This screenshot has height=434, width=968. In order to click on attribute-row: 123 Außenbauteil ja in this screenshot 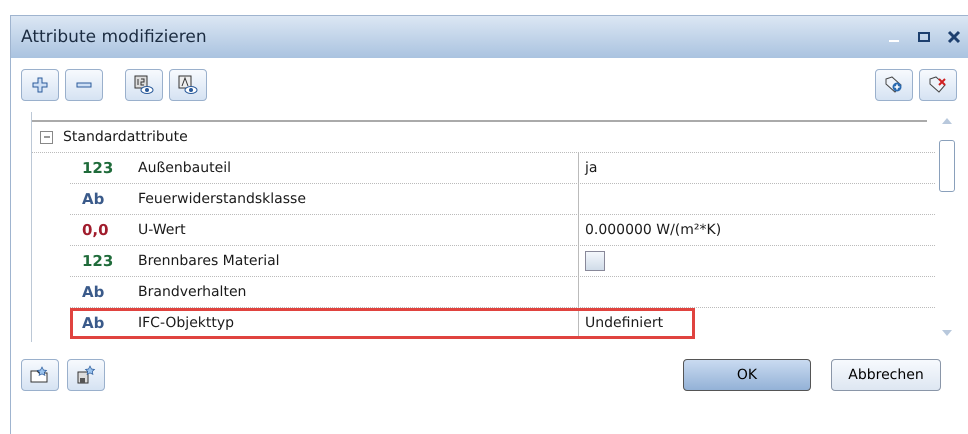, I will do `click(502, 168)`.